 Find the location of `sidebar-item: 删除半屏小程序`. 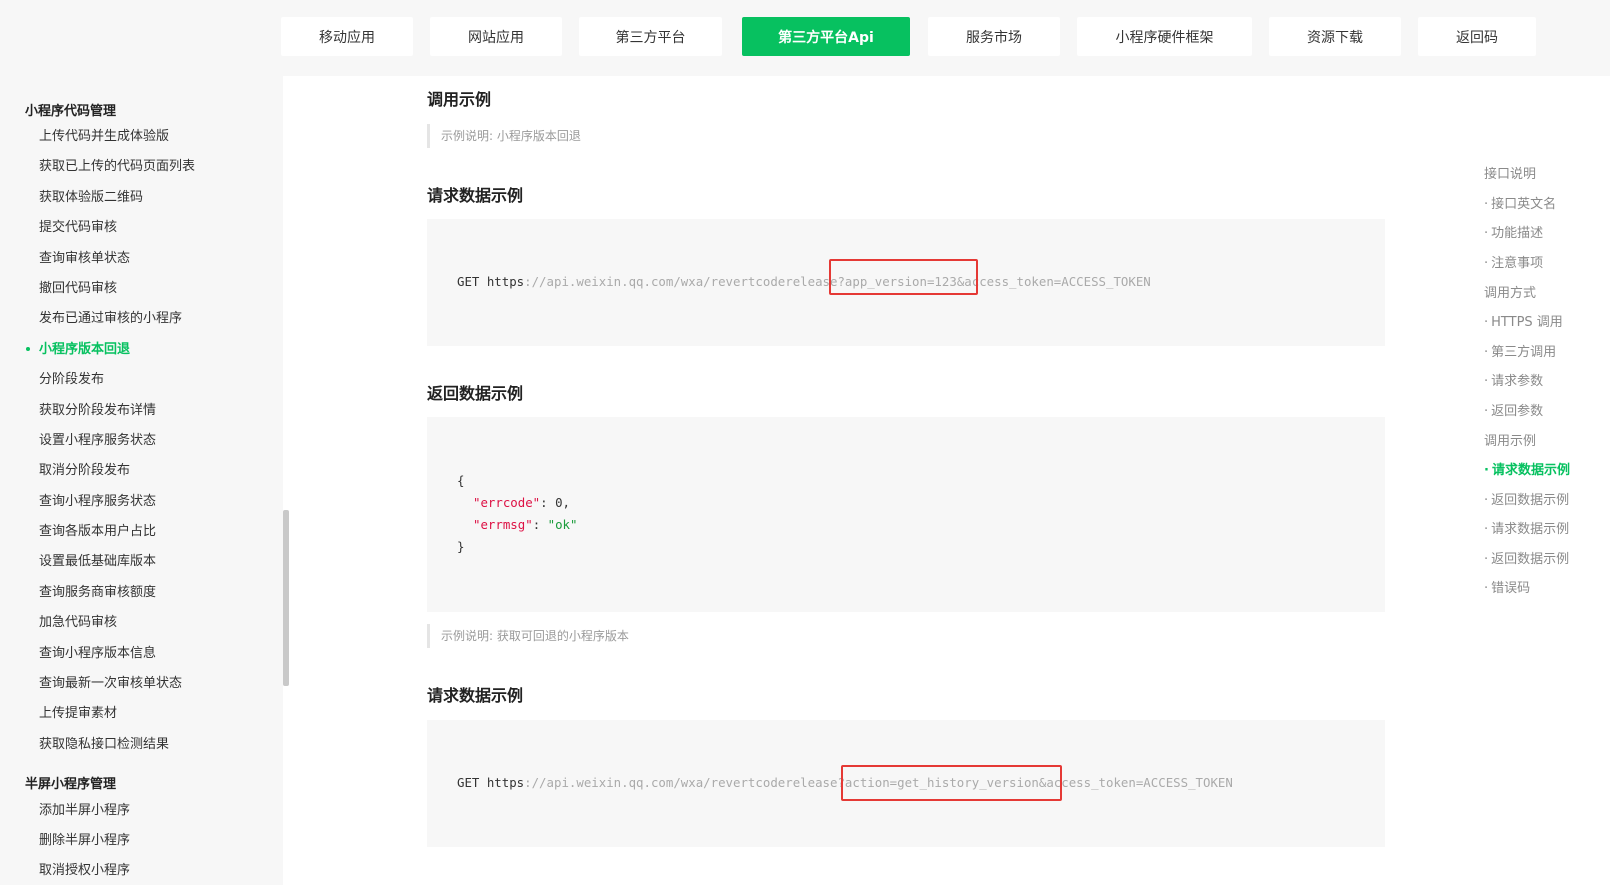

sidebar-item: 删除半屏小程序 is located at coordinates (84, 838).